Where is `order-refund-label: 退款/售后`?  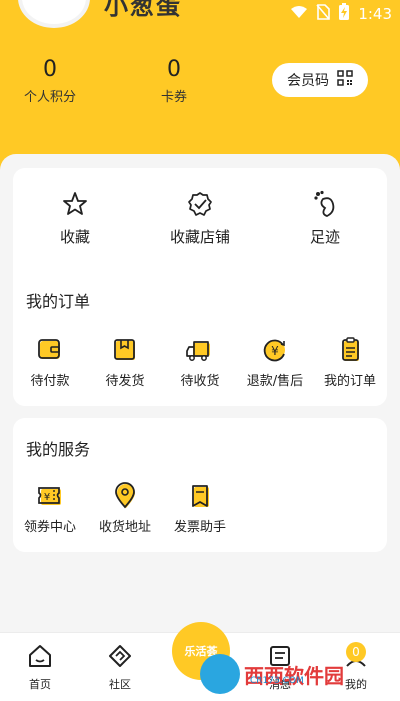 order-refund-label: 退款/售后 is located at coordinates (275, 381).